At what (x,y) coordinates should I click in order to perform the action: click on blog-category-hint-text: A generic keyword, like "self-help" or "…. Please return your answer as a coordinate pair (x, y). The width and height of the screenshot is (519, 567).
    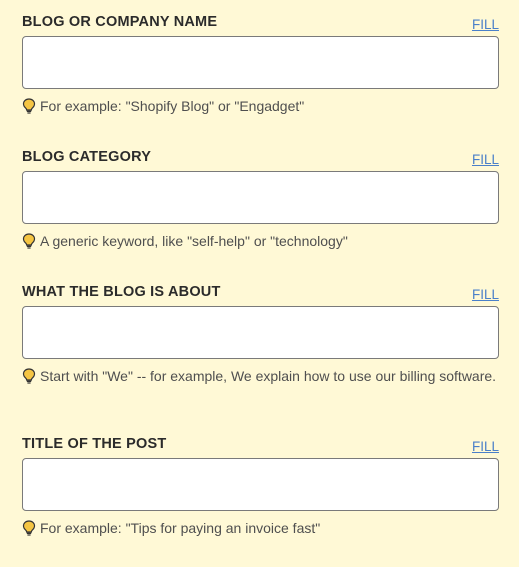
    Looking at the image, I should click on (194, 241).